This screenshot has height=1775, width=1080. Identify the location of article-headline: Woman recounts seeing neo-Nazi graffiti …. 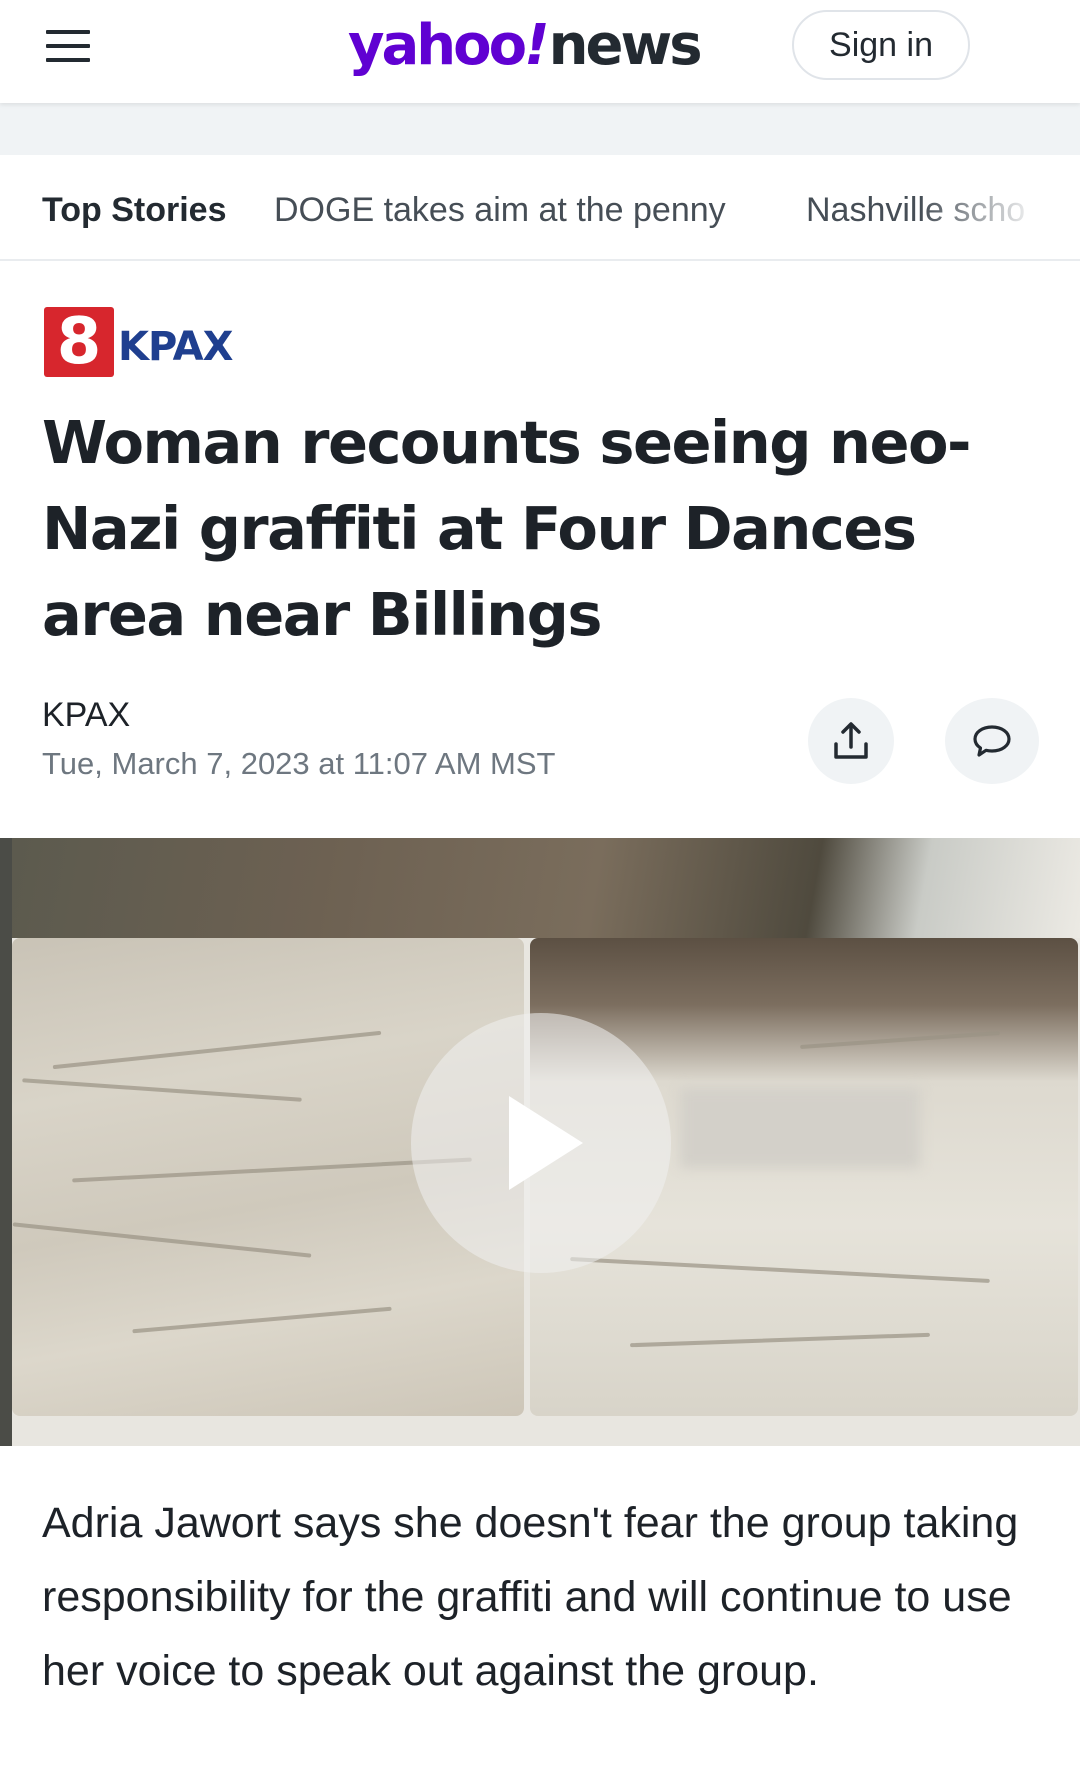
(507, 528).